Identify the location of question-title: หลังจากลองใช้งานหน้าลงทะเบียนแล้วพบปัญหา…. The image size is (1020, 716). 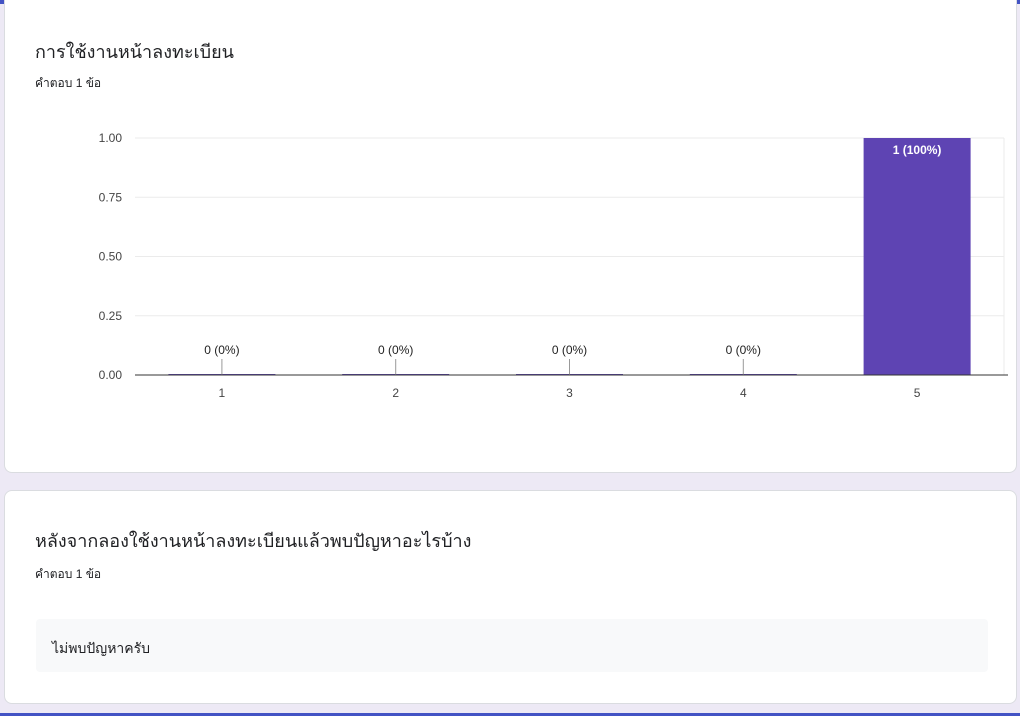
(253, 541).